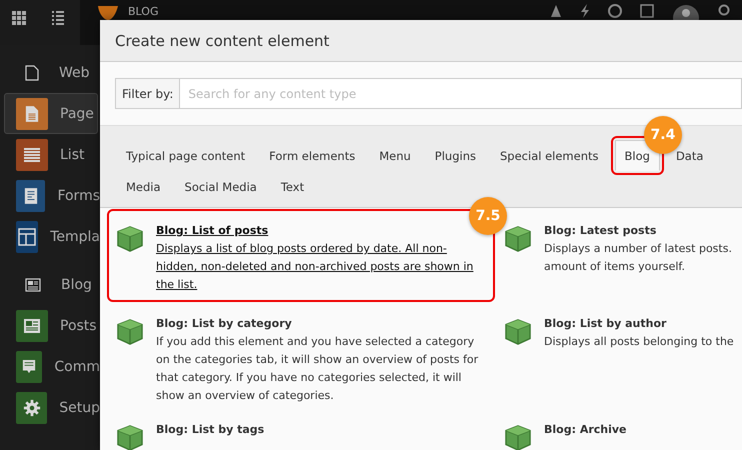  Describe the element at coordinates (186, 155) in the screenshot. I see `tab: Typical page content` at that location.